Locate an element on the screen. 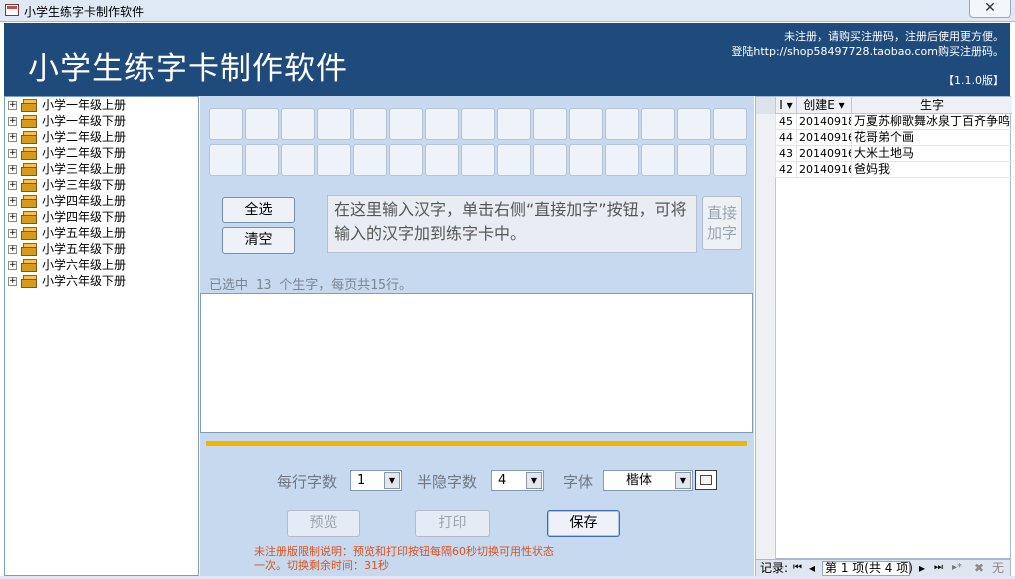 Image resolution: width=1015 pixels, height=579 pixels. half-hidden-select: 4 ▼ is located at coordinates (517, 480).